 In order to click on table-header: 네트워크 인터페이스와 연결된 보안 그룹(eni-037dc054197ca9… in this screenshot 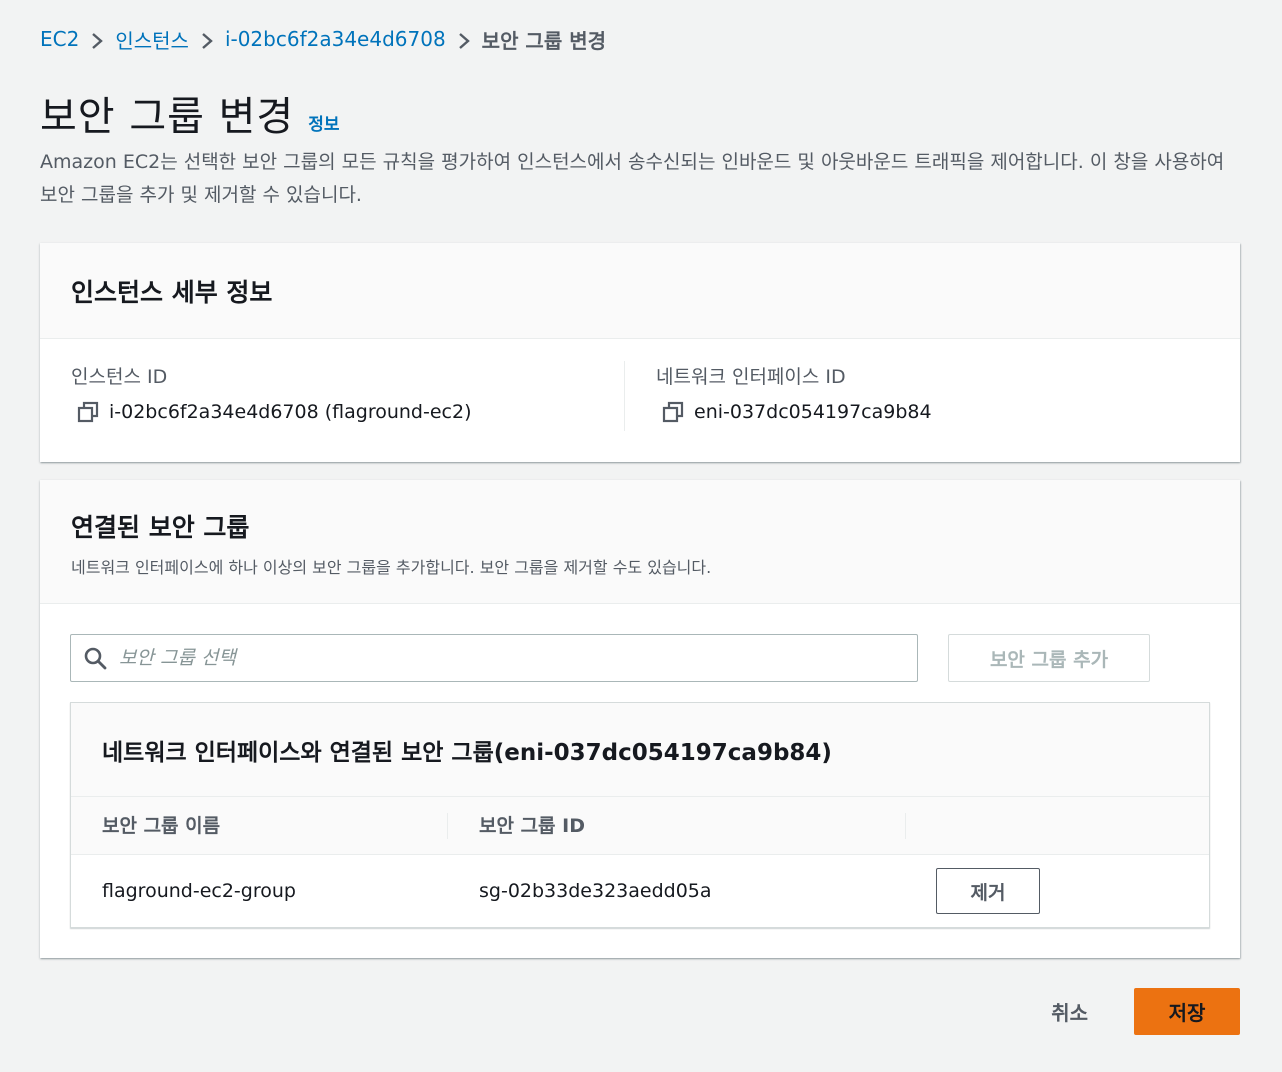, I will do `click(640, 750)`.